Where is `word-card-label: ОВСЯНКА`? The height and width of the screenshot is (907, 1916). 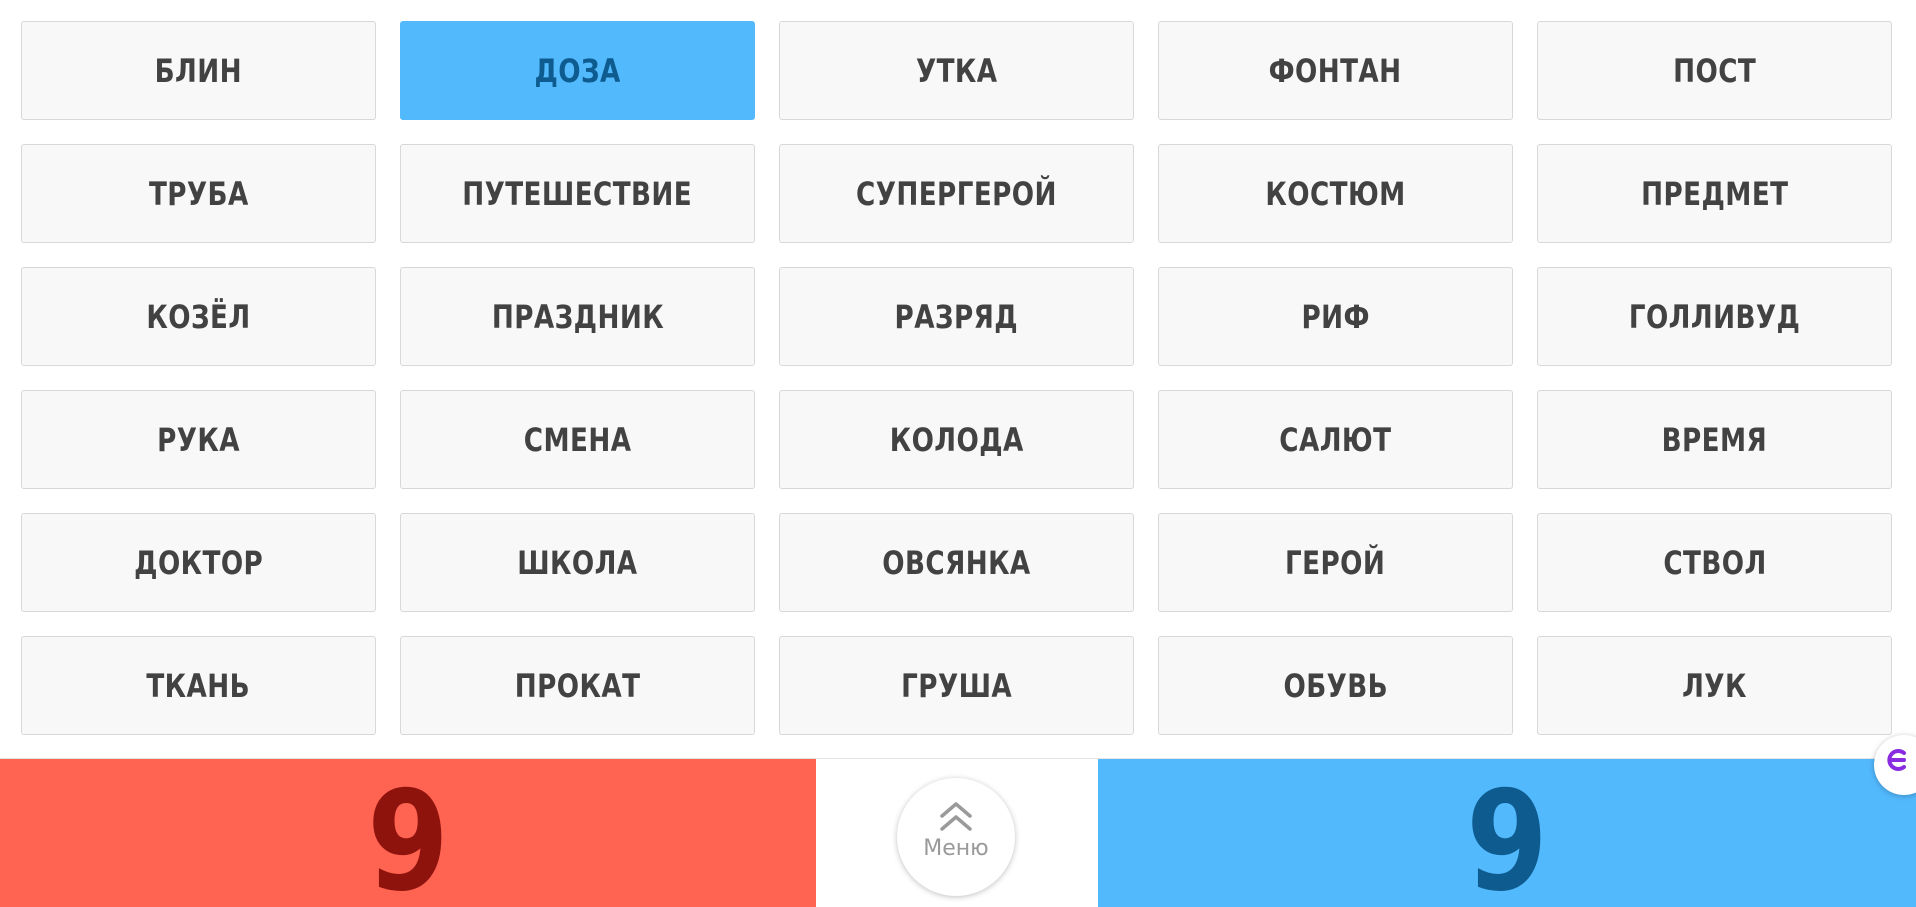
word-card-label: ОВСЯНКА is located at coordinates (956, 562).